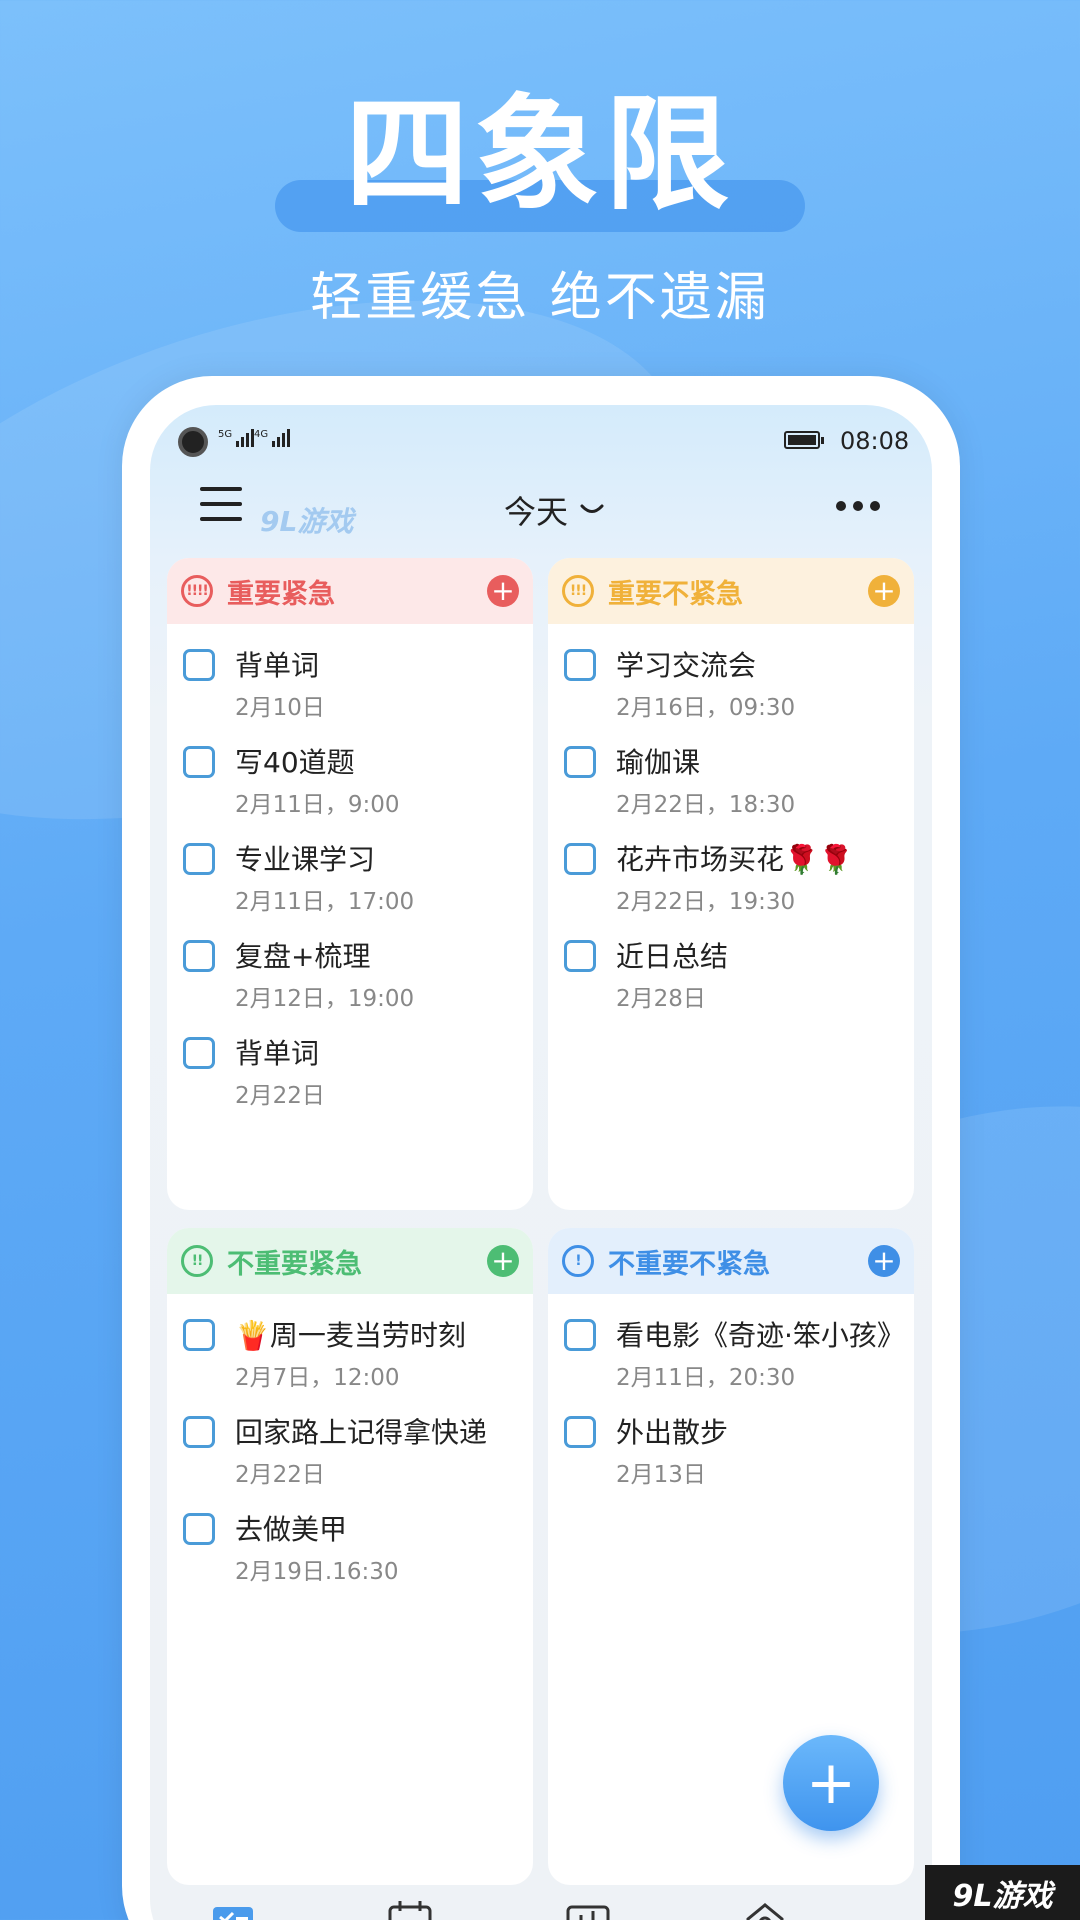 The image size is (1080, 1920). I want to click on status-bar: 5G 4G 08:08, so click(541, 440).